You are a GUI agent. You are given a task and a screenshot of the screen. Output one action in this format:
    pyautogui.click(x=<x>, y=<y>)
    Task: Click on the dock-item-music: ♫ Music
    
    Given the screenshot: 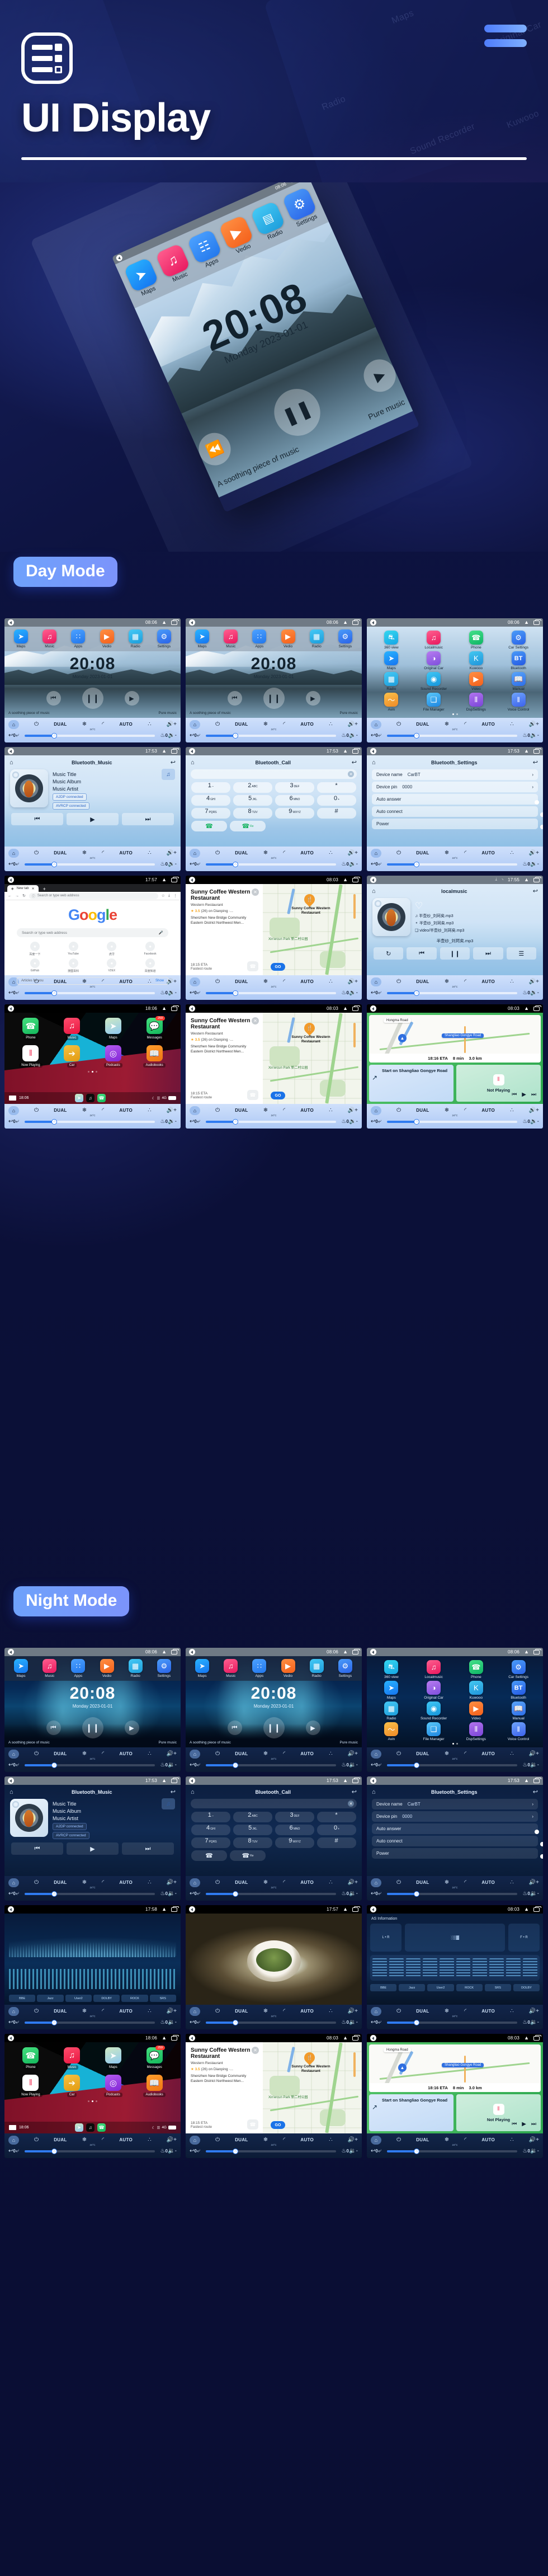 What is the action you would take?
    pyautogui.click(x=173, y=264)
    